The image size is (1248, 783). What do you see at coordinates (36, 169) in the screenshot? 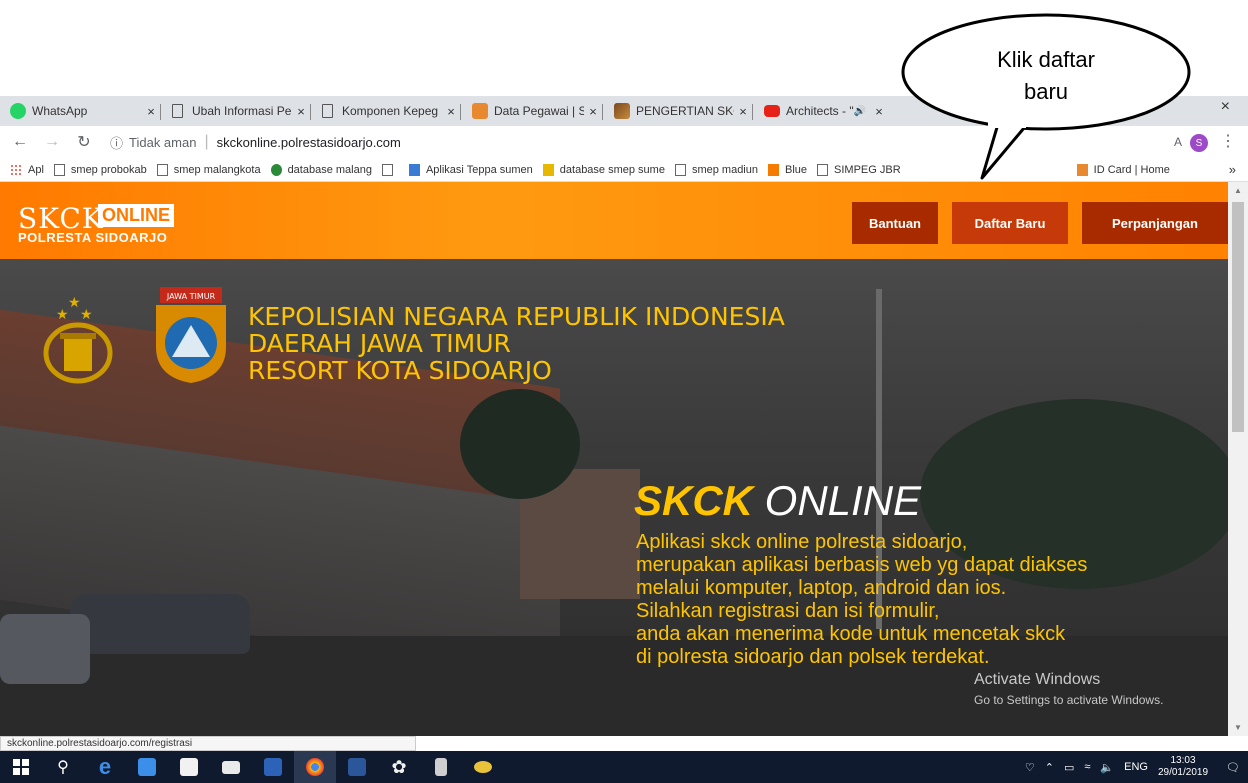
I see `bookmark-label: Apl` at bounding box center [36, 169].